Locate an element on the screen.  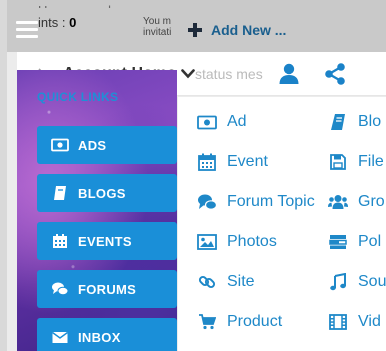
menu-item-file: File is located at coordinates (356, 162).